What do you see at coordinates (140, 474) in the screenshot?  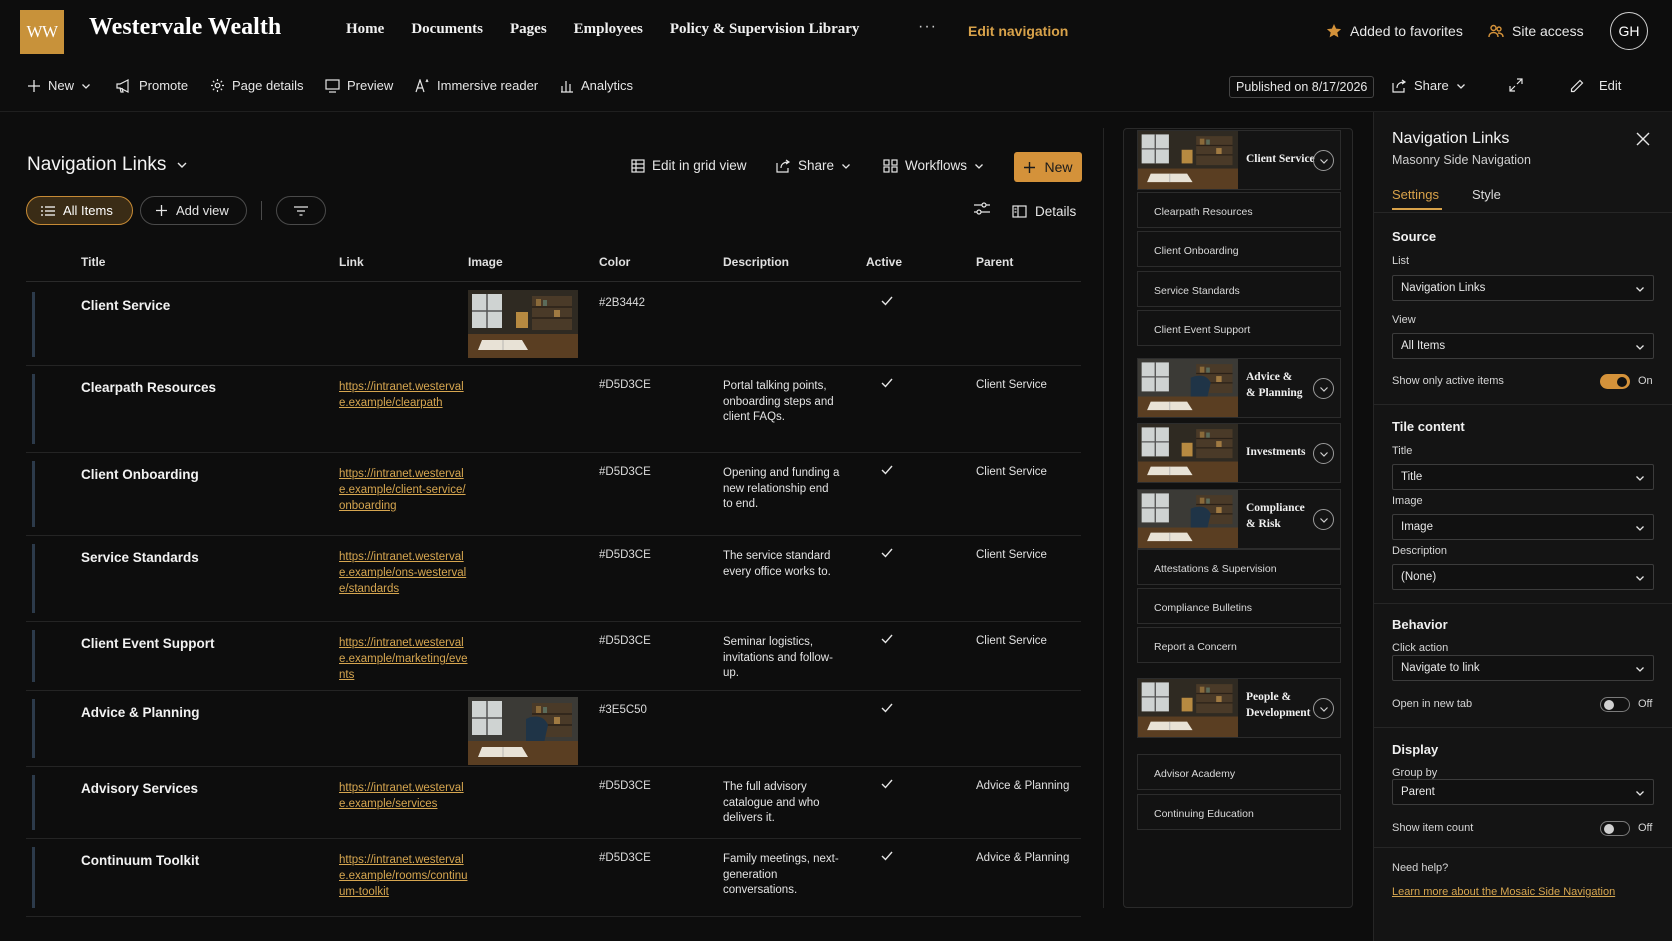 I see `row-title: Client Onboarding` at bounding box center [140, 474].